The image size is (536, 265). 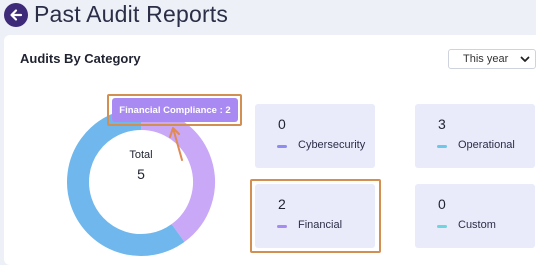 What do you see at coordinates (477, 225) in the screenshot?
I see `category-name: Custom` at bounding box center [477, 225].